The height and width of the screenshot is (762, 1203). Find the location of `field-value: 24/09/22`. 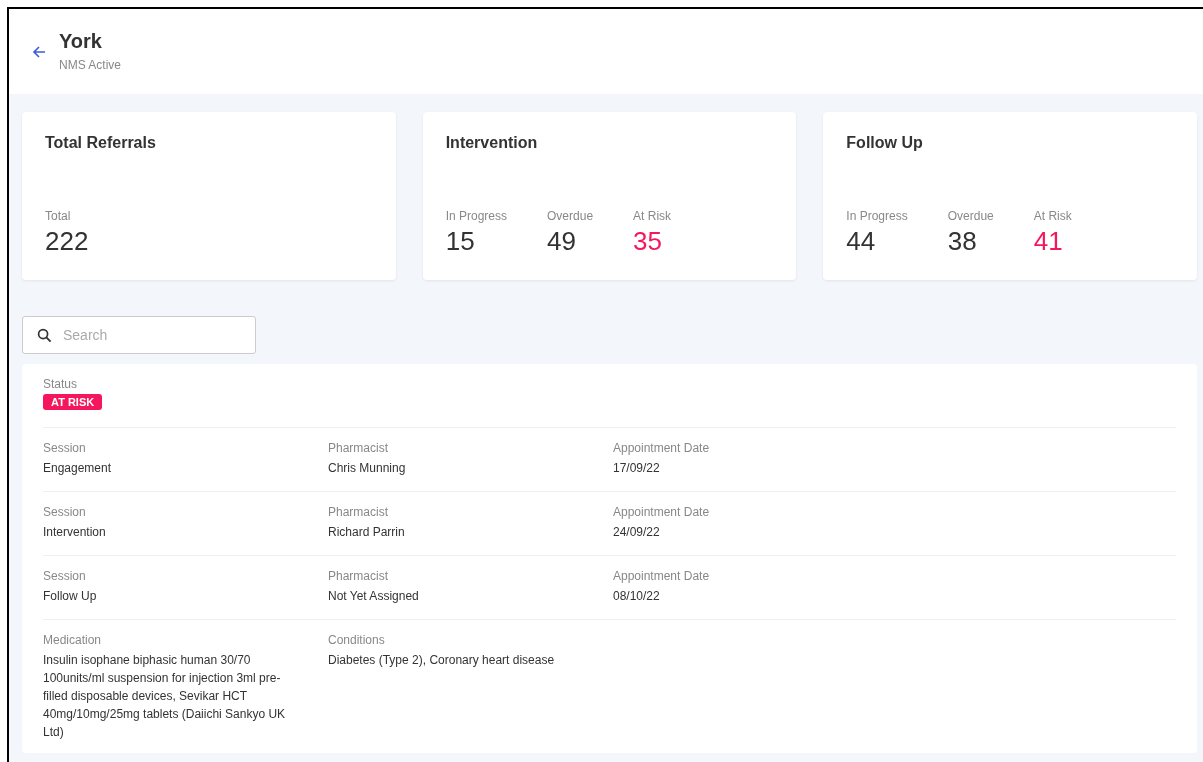

field-value: 24/09/22 is located at coordinates (637, 532).